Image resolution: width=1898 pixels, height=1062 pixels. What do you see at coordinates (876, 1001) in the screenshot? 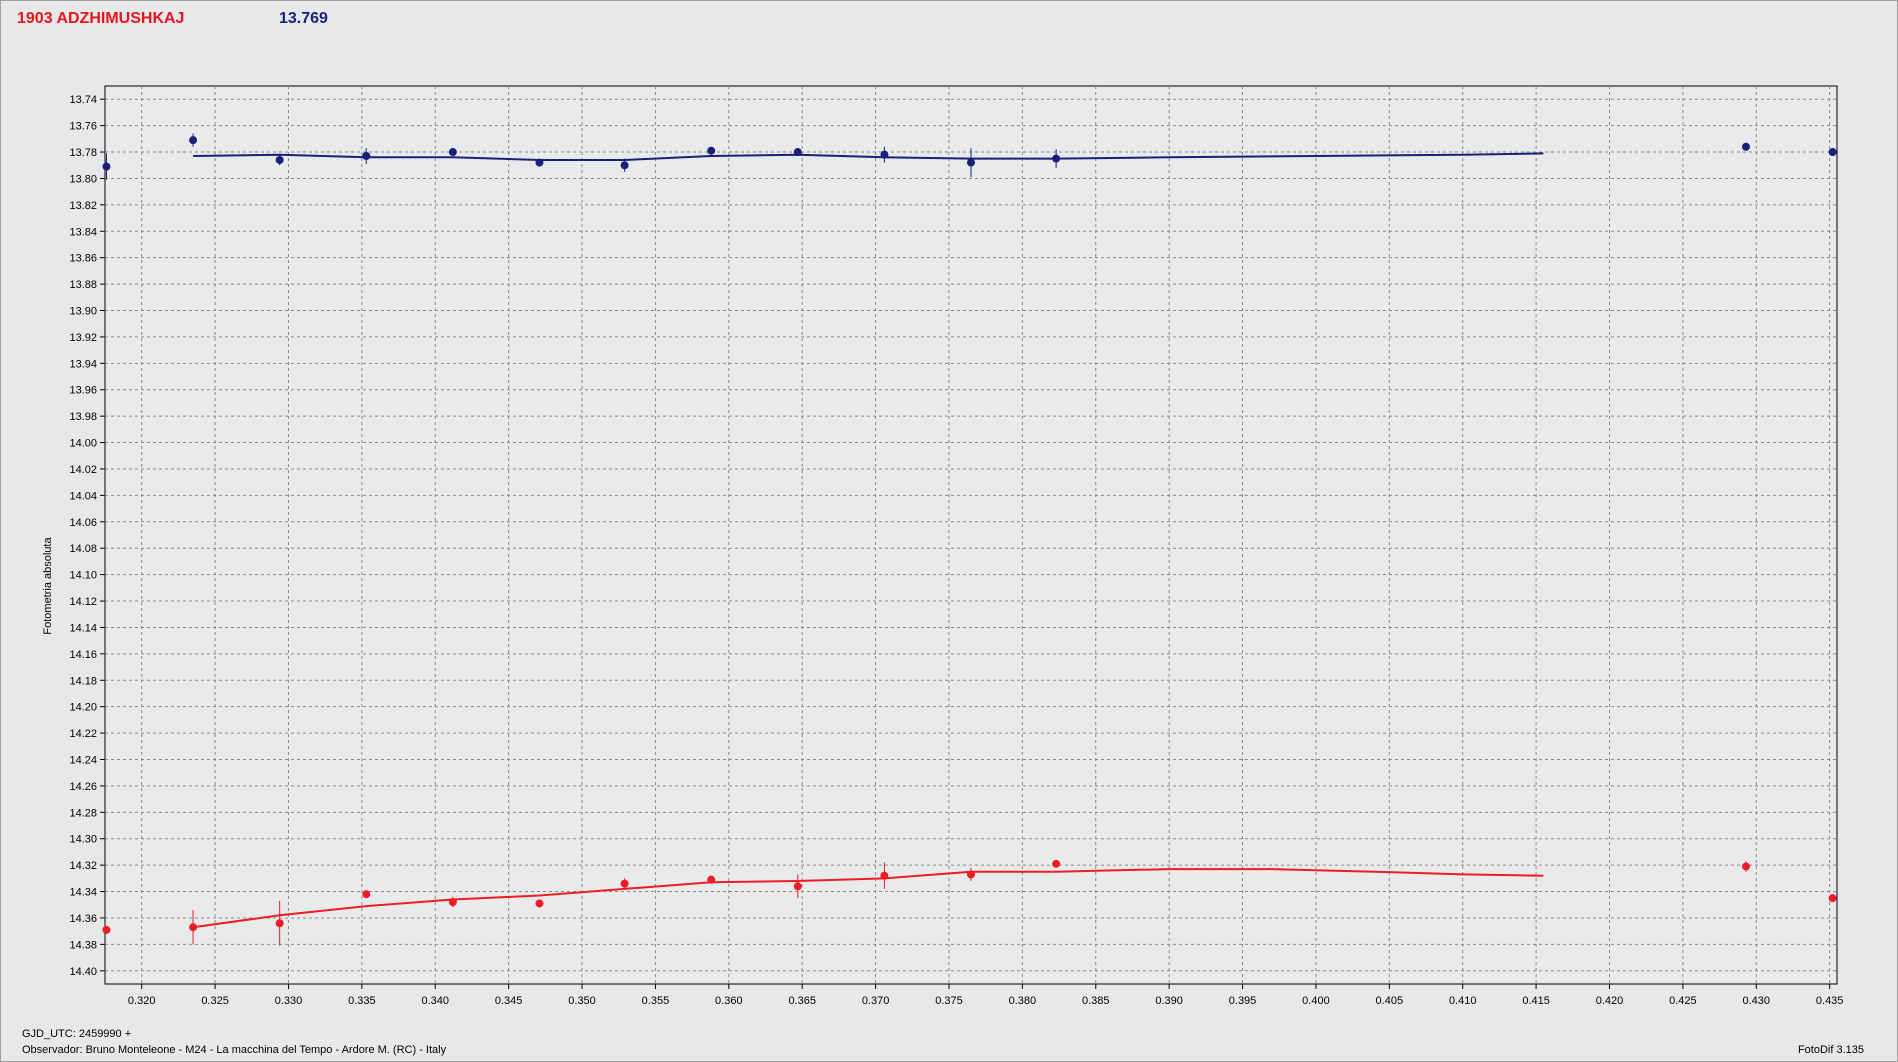
I see `x-tick-label: 0.370` at bounding box center [876, 1001].